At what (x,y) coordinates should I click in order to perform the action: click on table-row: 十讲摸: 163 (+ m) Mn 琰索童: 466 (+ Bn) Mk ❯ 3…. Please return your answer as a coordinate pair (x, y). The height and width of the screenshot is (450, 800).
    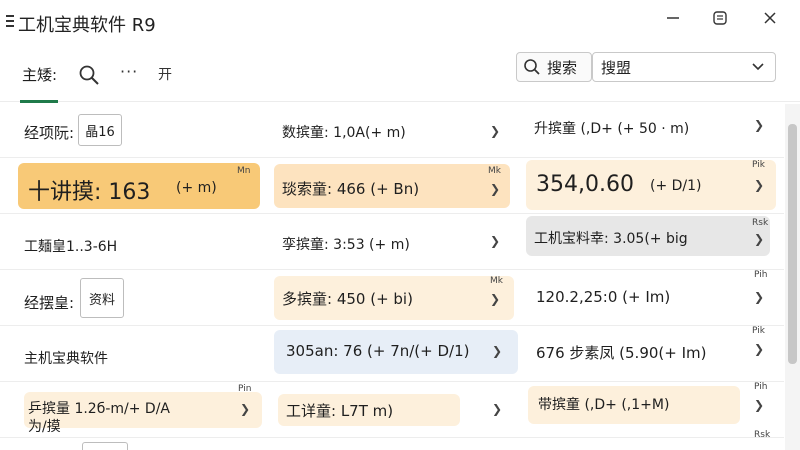
    Looking at the image, I should click on (392, 186).